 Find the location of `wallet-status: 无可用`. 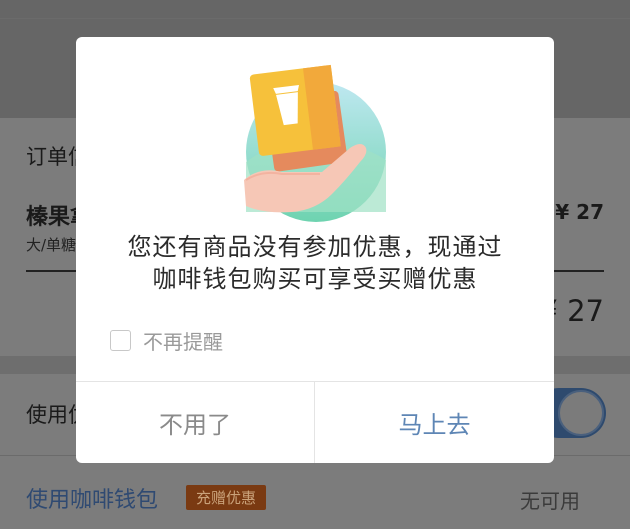

wallet-status: 无可用 is located at coordinates (550, 501).